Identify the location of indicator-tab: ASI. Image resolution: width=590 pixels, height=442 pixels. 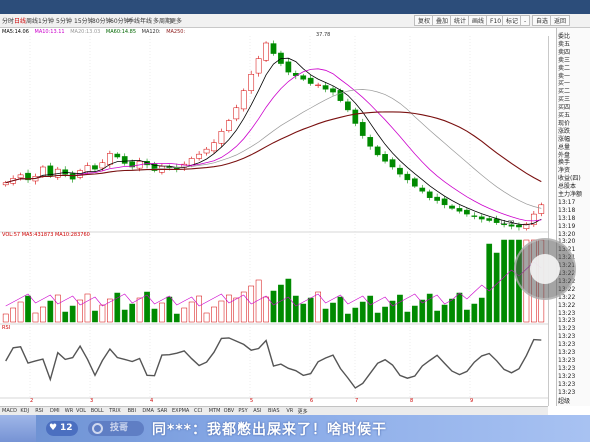
(257, 411).